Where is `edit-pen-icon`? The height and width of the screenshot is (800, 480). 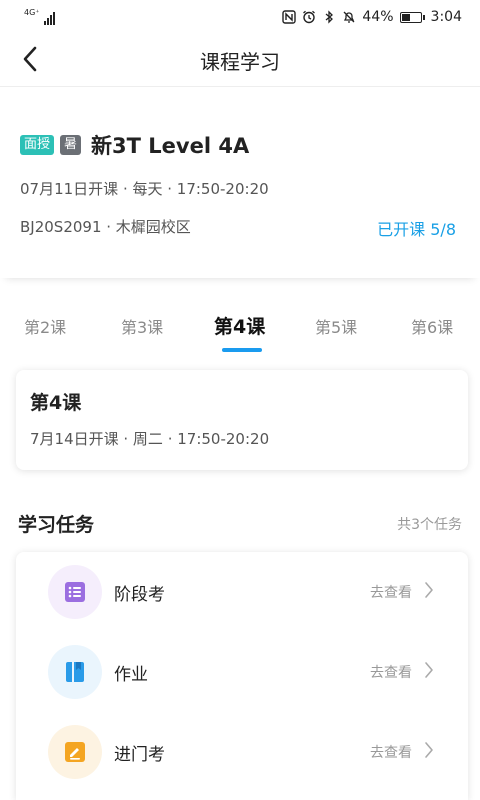
edit-pen-icon is located at coordinates (75, 752).